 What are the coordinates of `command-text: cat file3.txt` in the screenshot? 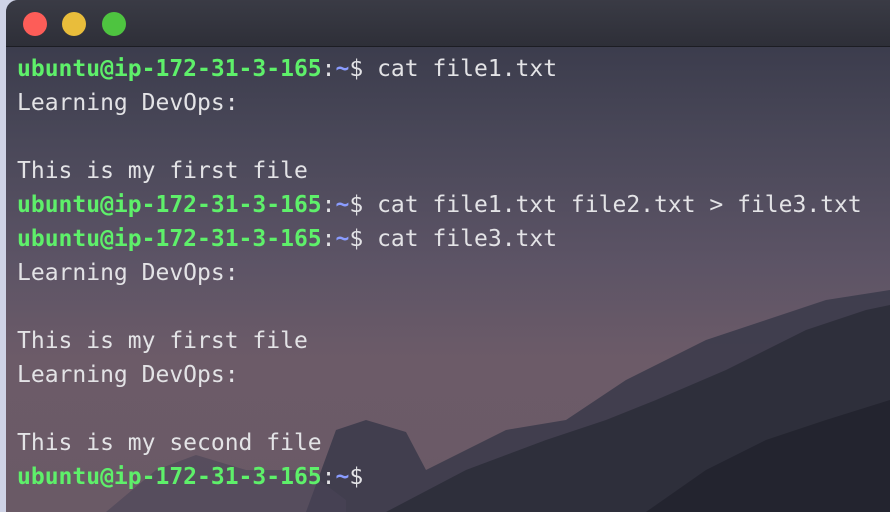 It's located at (460, 239).